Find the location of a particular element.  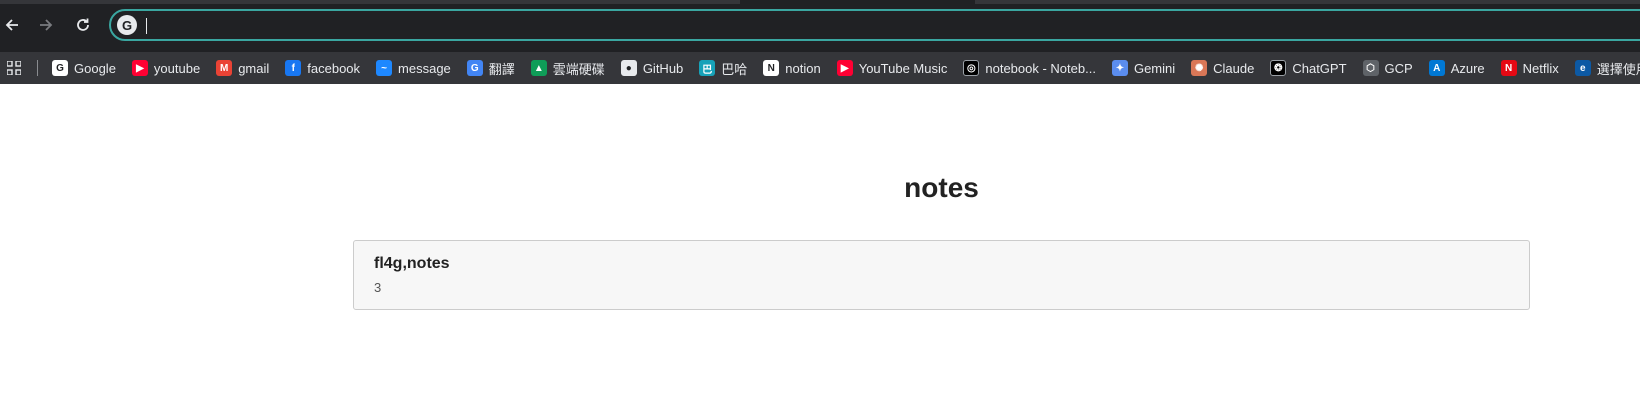

bookmark-azure: A Azure is located at coordinates (1456, 68).